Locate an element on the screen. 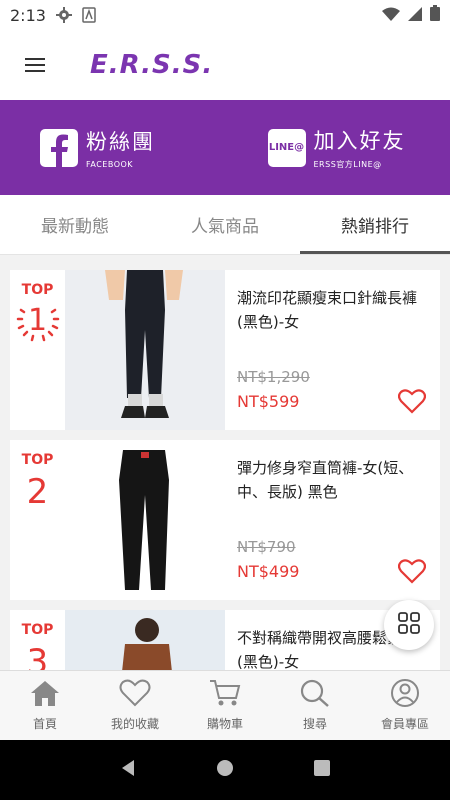 Image resolution: width=450 pixels, height=800 pixels. product-name: 潮流印花顯瘦束口針織長褲(黑色)-女 is located at coordinates (332, 310).